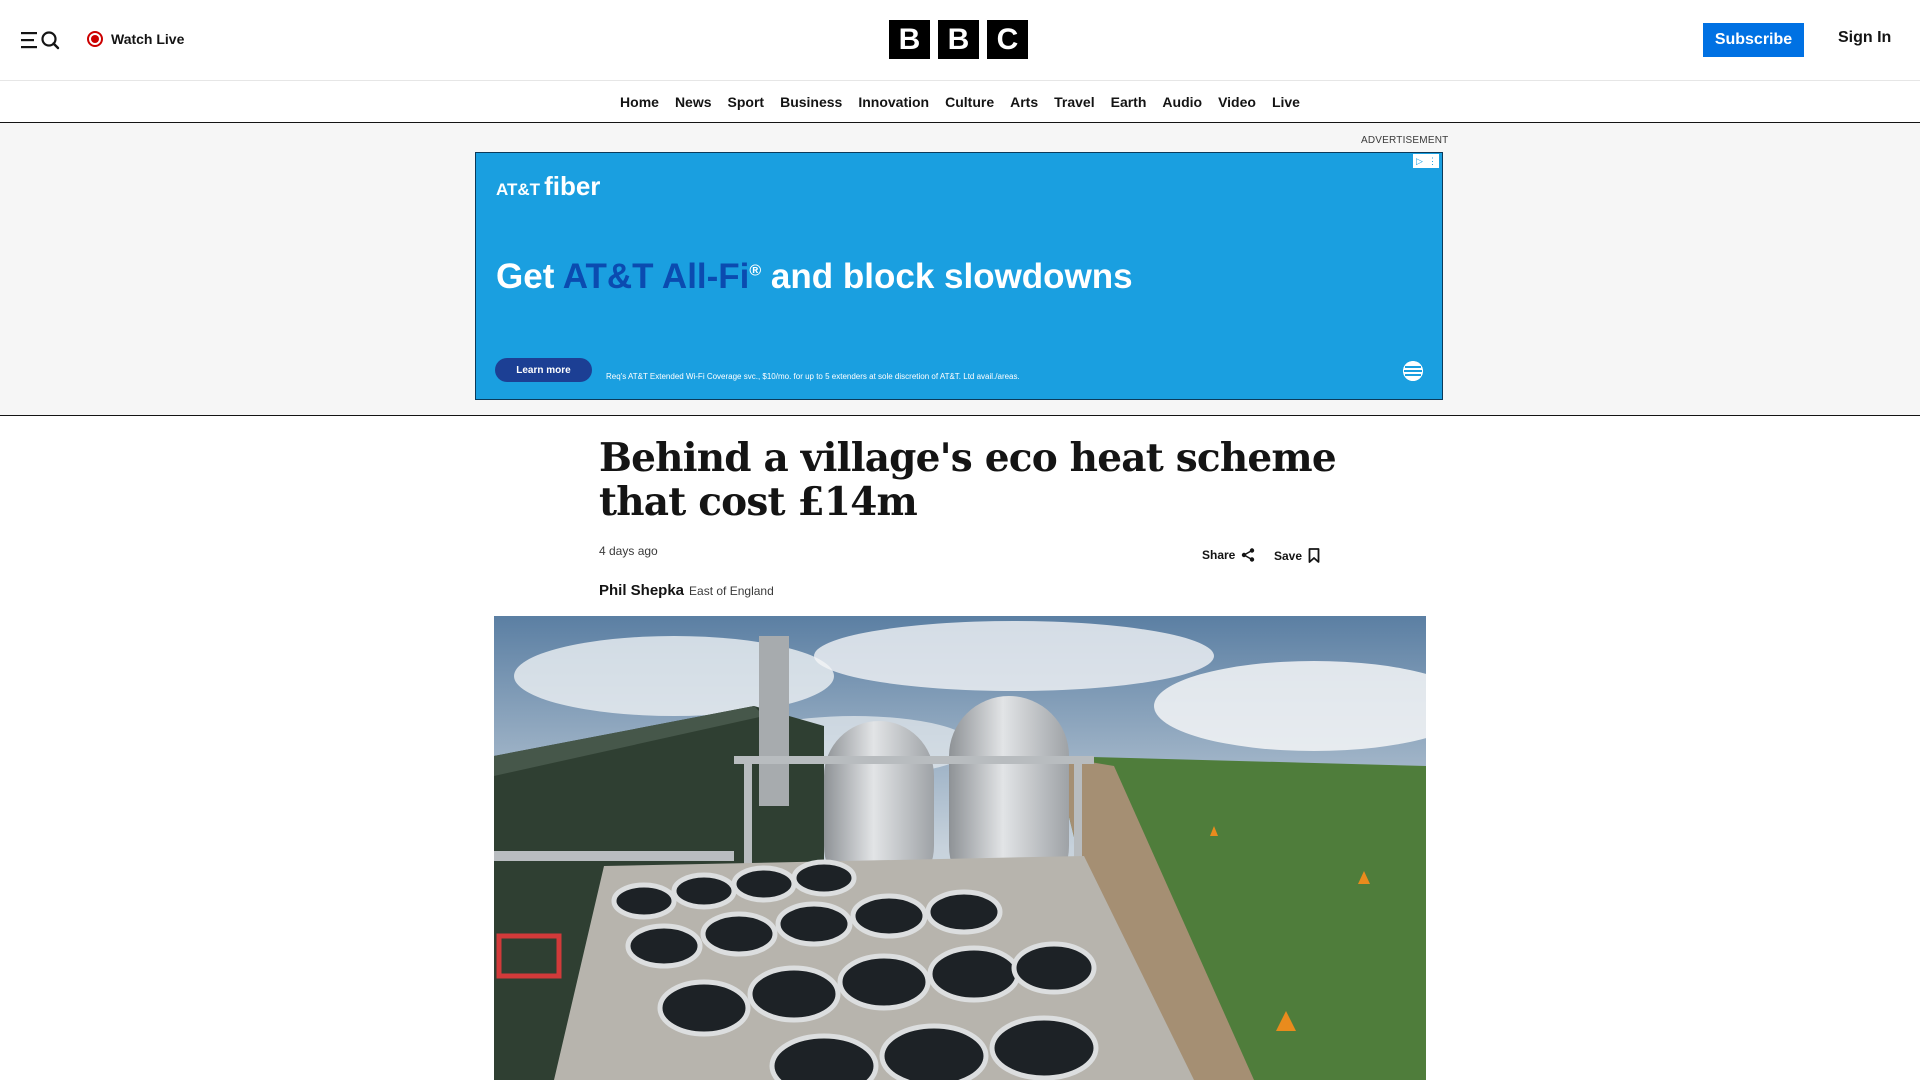 Image resolution: width=1920 pixels, height=1080 pixels. Describe the element at coordinates (1074, 102) in the screenshot. I see `nav-item-travel: Travel` at that location.